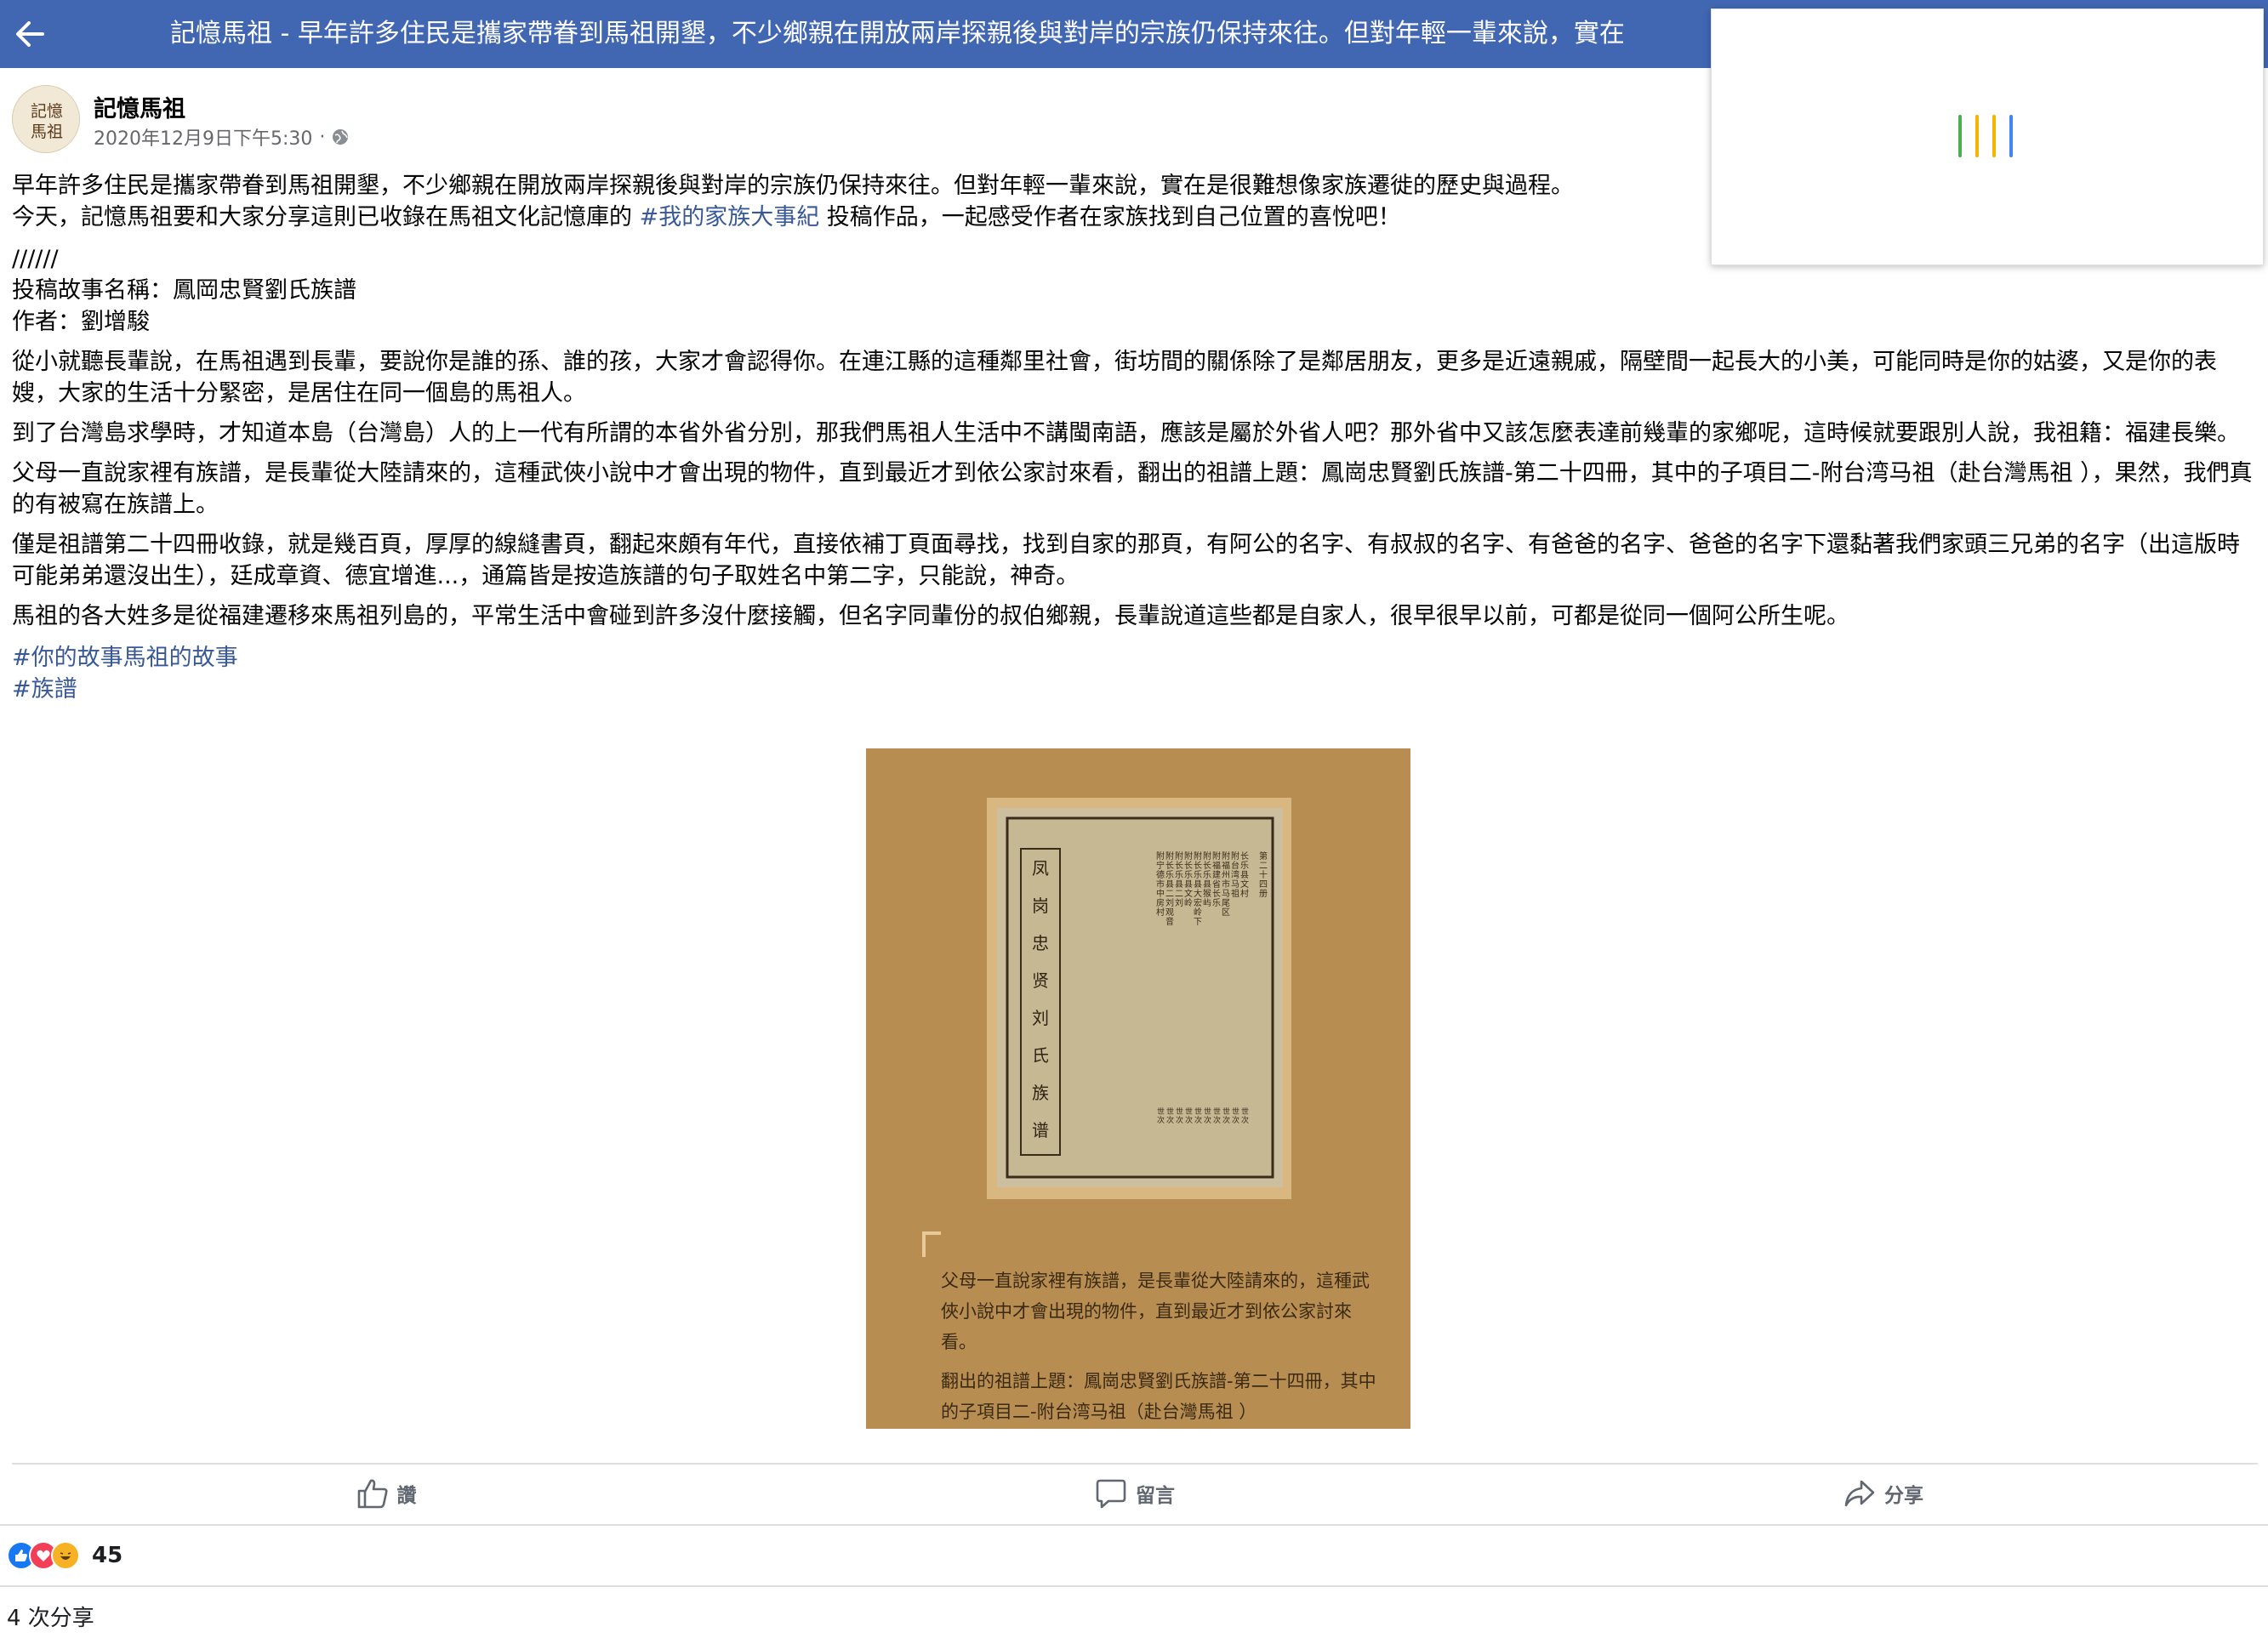 This screenshot has height=1638, width=2268. Describe the element at coordinates (1226, 884) in the screenshot. I see `book-column-char: 市` at that location.